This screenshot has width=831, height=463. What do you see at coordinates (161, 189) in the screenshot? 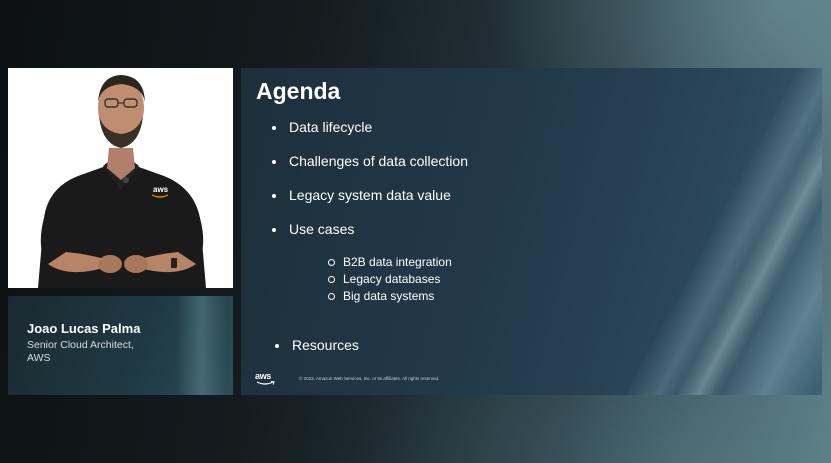
I see `shirt-logo-text: aws` at bounding box center [161, 189].